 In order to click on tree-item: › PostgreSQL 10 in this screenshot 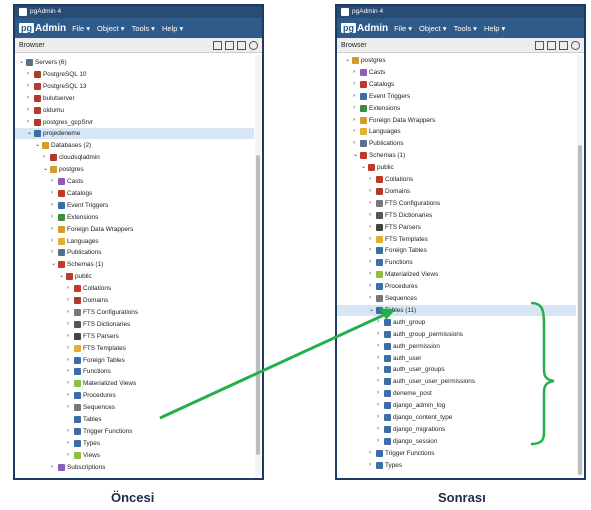, I will do `click(134, 74)`.